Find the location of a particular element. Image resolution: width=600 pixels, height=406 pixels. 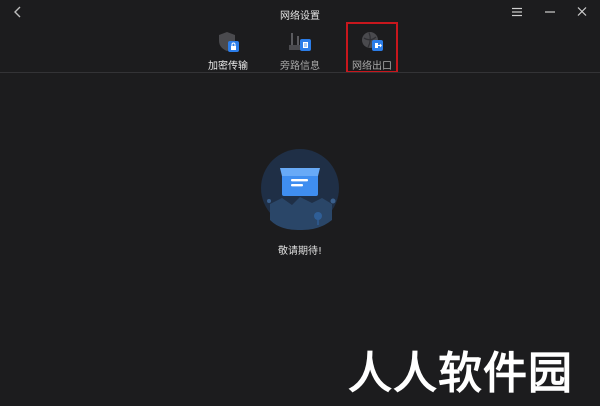

tab-encrypted-transfer: 加密传输 is located at coordinates (228, 49).